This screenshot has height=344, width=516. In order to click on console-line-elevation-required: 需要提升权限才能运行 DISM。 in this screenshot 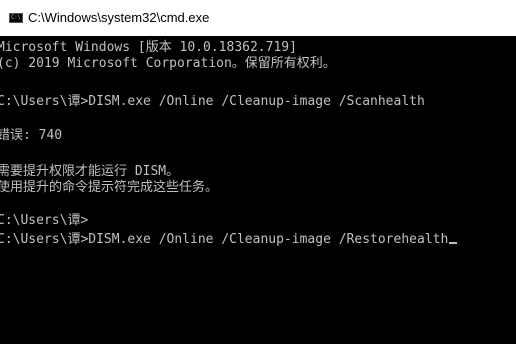, I will do `click(90, 171)`.